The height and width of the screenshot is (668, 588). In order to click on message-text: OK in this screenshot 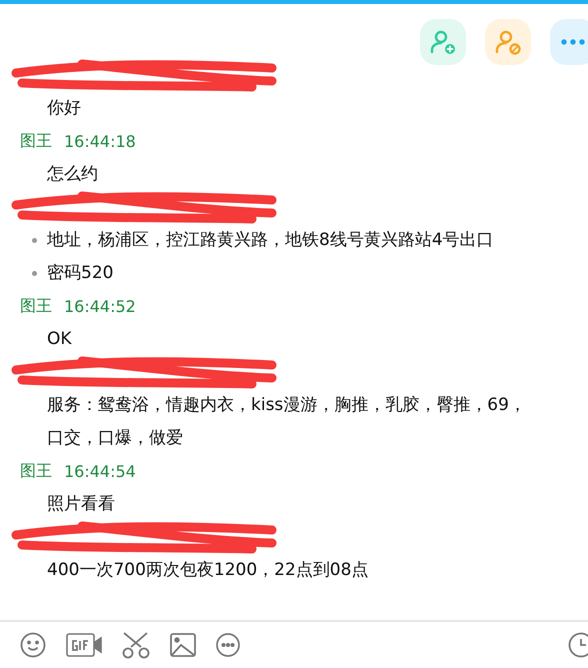, I will do `click(60, 339)`.